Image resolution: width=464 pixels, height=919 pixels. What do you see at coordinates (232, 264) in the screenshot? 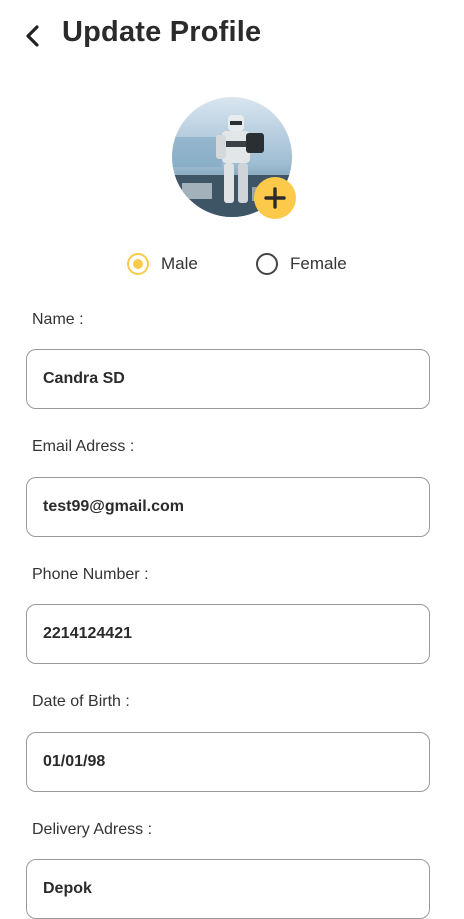
I see `gender-selector: Male Female` at bounding box center [232, 264].